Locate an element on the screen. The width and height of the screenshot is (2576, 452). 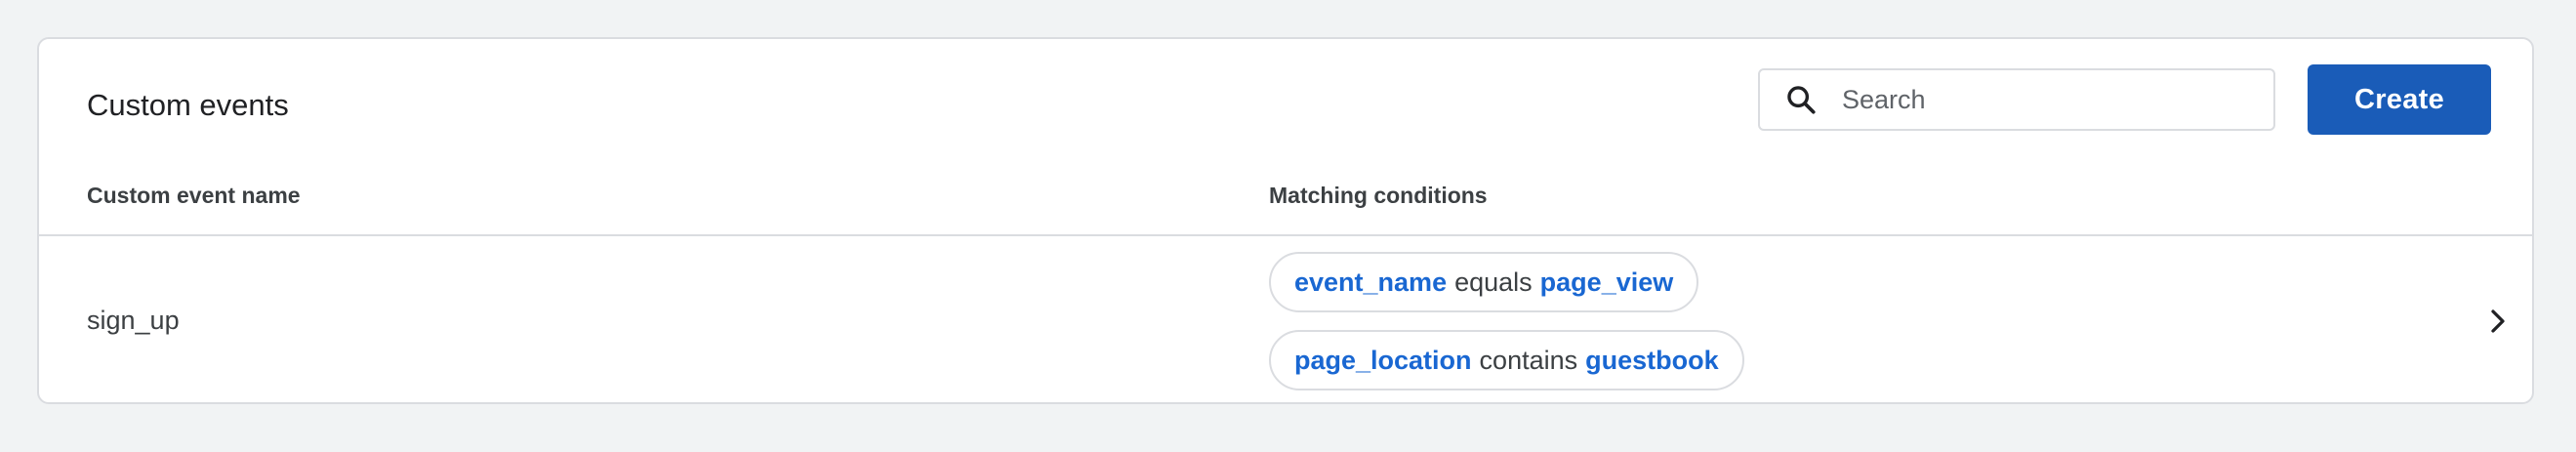
search-input is located at coordinates (2047, 99).